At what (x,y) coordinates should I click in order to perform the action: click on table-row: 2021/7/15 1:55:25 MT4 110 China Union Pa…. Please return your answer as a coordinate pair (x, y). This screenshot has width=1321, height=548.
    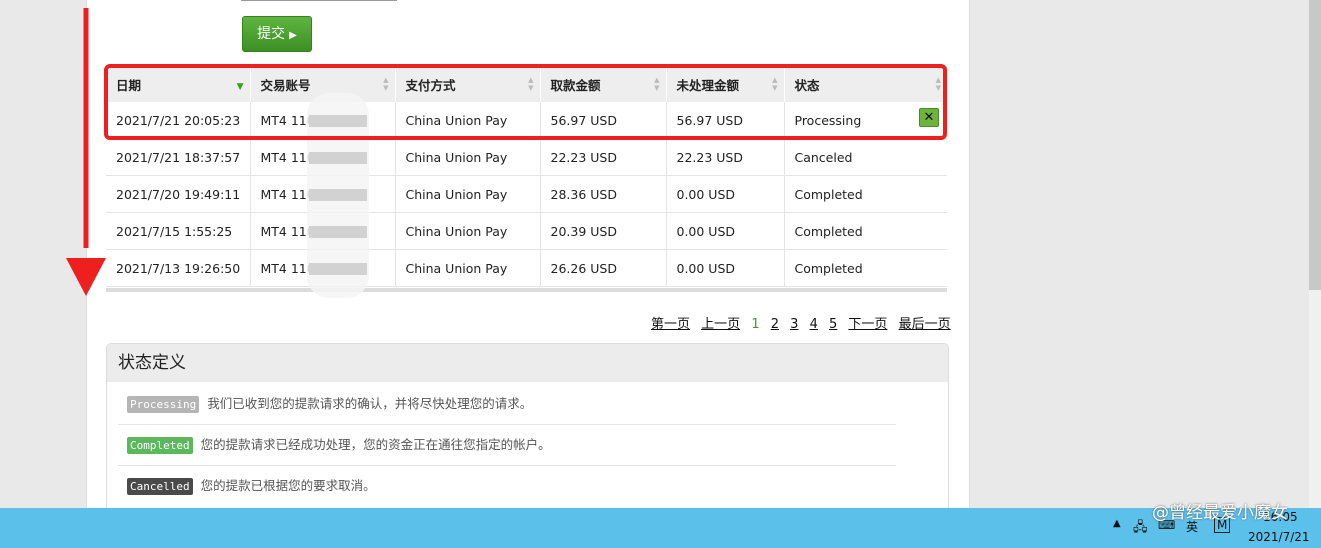
    Looking at the image, I should click on (526, 231).